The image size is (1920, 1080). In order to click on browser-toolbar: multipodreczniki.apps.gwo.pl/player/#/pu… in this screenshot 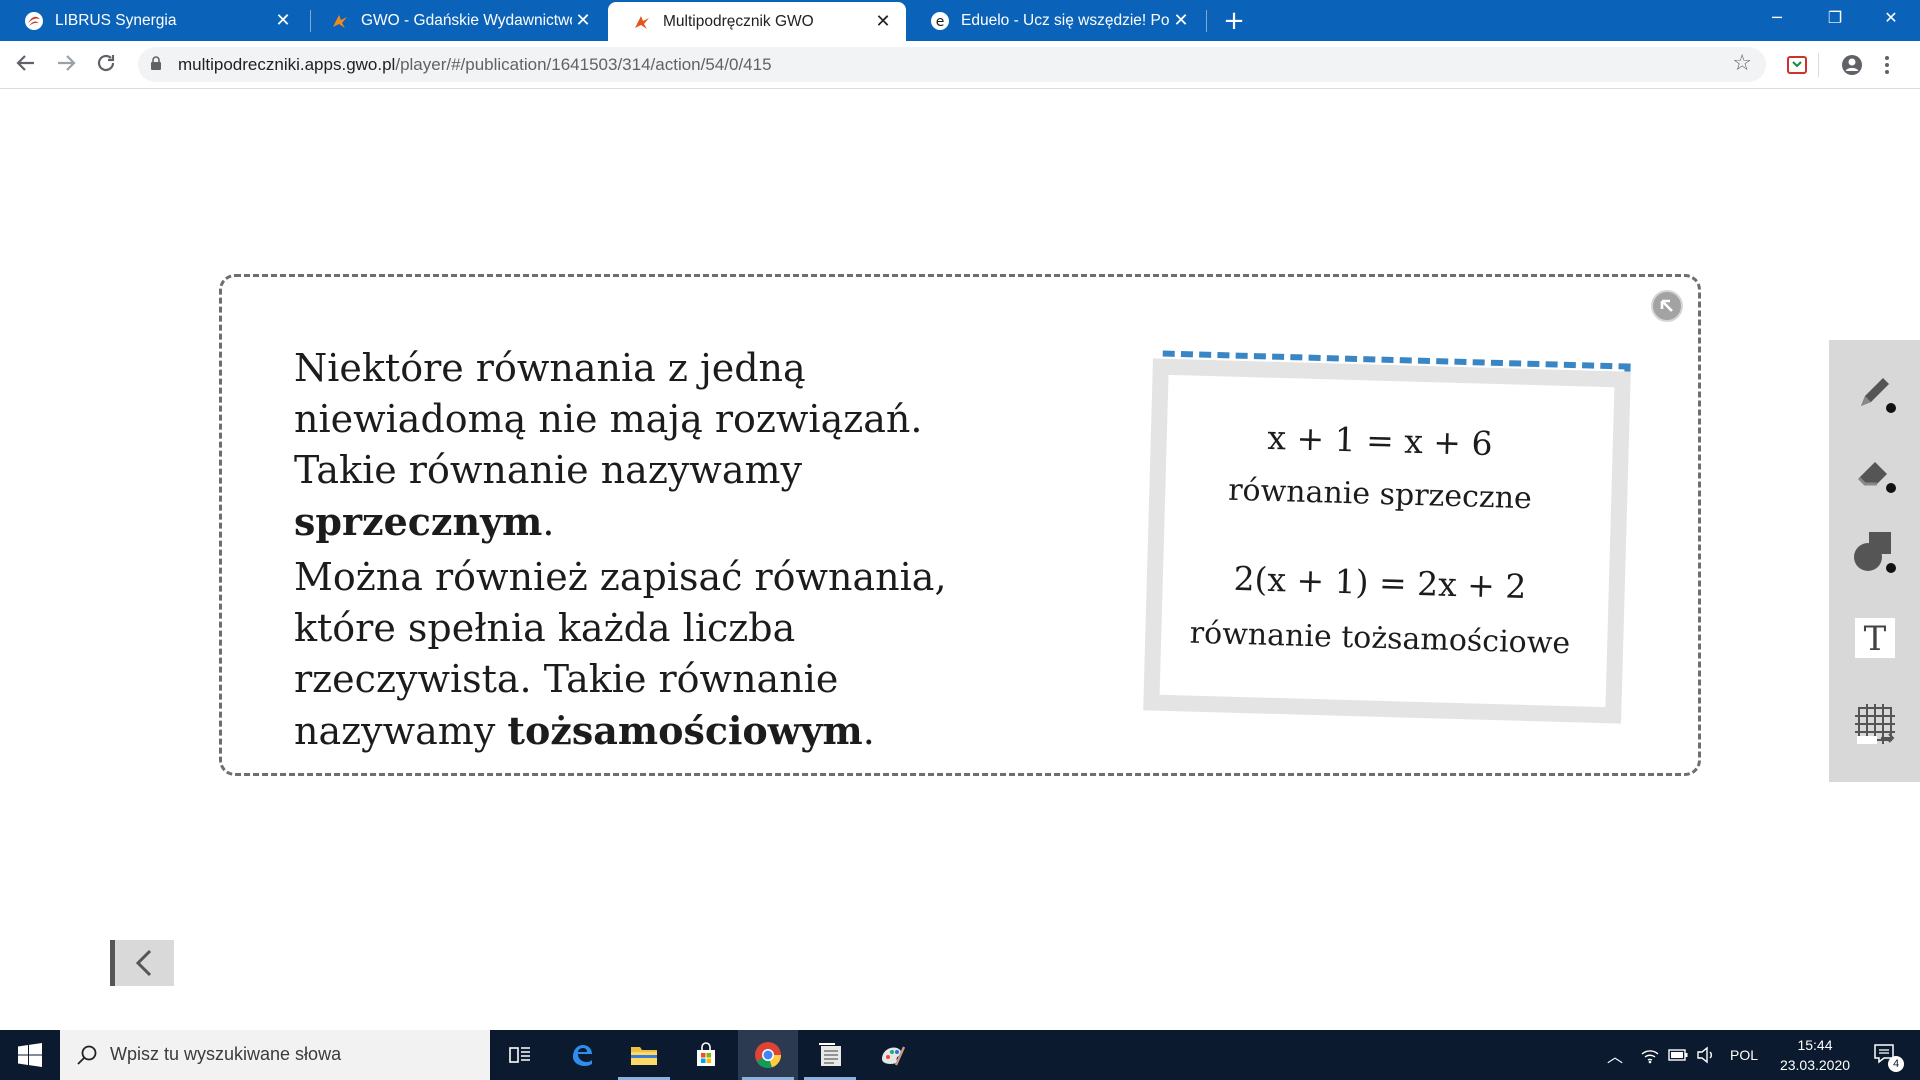, I will do `click(960, 65)`.